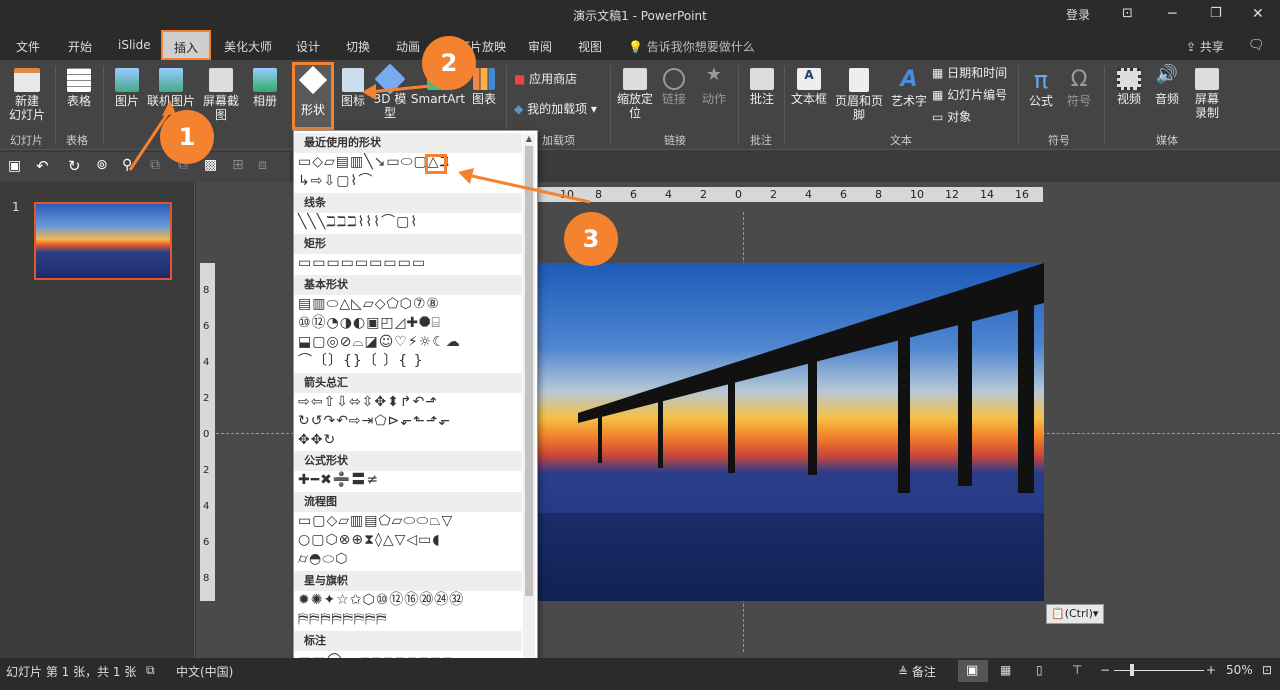 The height and width of the screenshot is (690, 1280). I want to click on zoom-out-icon: −, so click(1105, 670).